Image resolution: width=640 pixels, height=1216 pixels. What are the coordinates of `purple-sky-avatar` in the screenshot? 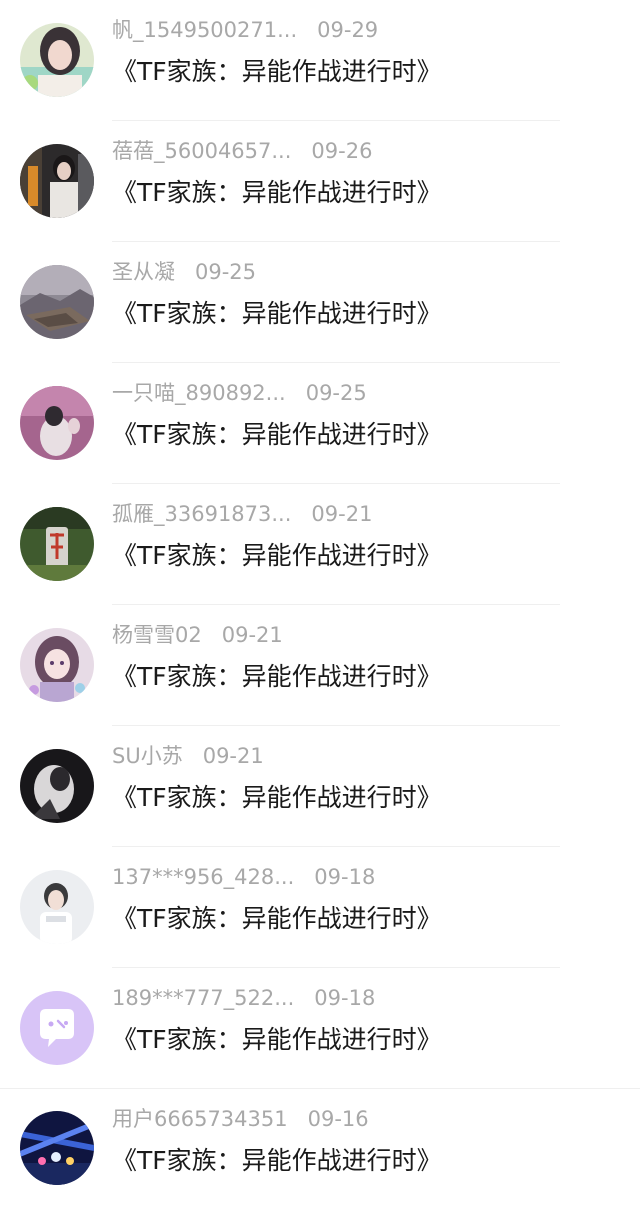 It's located at (57, 423).